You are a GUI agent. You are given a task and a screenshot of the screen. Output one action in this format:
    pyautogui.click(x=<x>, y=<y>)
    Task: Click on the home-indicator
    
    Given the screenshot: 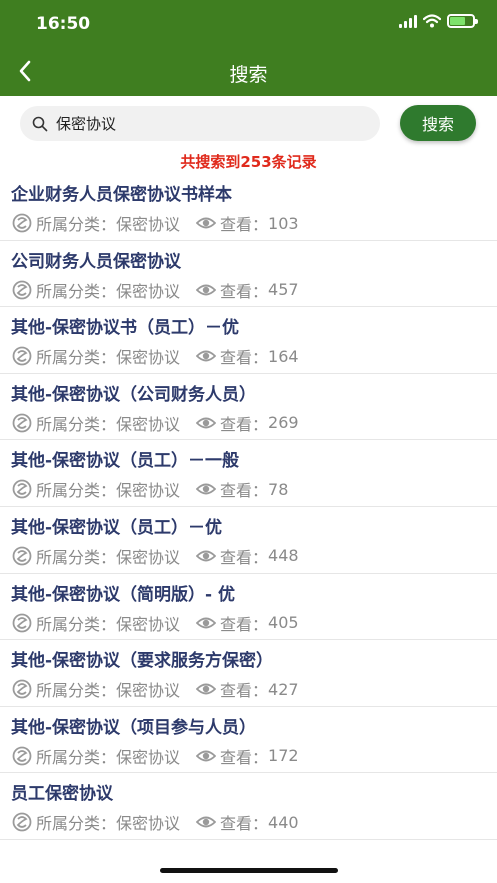 What is the action you would take?
    pyautogui.click(x=249, y=870)
    